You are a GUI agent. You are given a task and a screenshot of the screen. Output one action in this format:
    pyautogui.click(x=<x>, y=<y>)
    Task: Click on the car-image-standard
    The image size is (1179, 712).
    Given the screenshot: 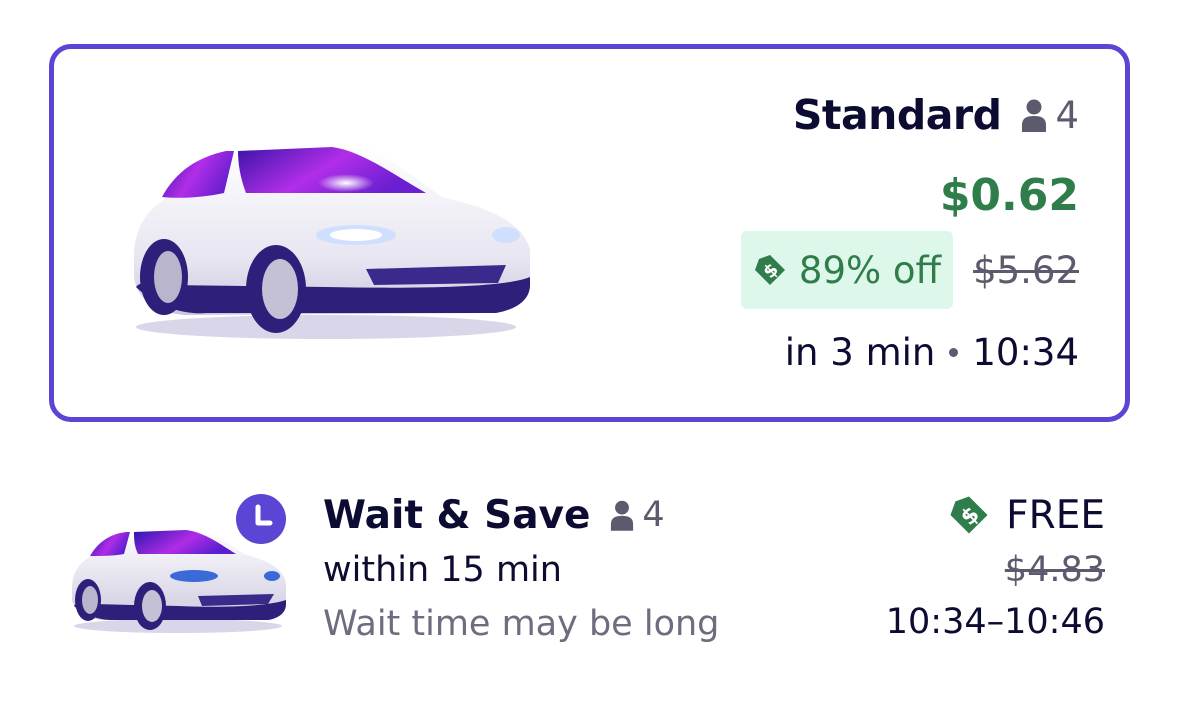 What is the action you would take?
    pyautogui.click(x=332, y=241)
    